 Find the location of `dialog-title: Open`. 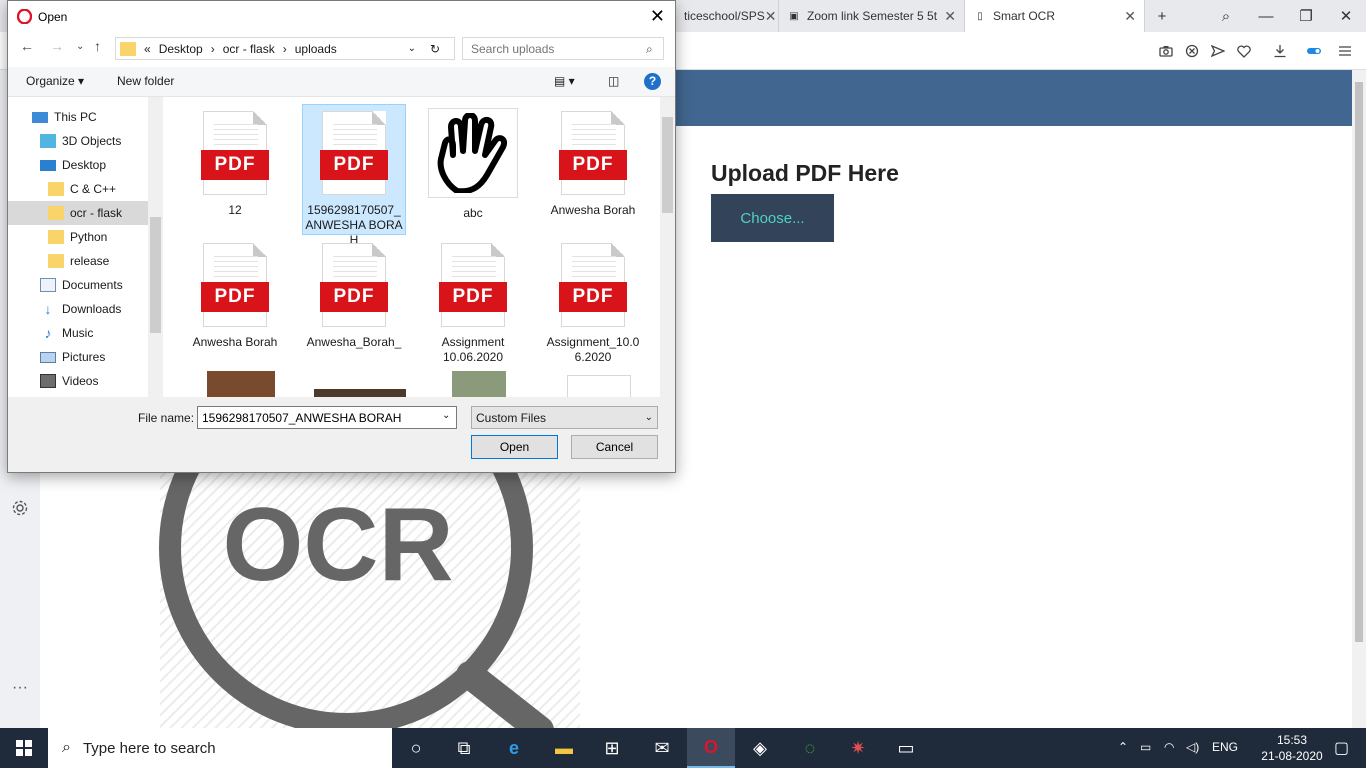

dialog-title: Open is located at coordinates (53, 16).